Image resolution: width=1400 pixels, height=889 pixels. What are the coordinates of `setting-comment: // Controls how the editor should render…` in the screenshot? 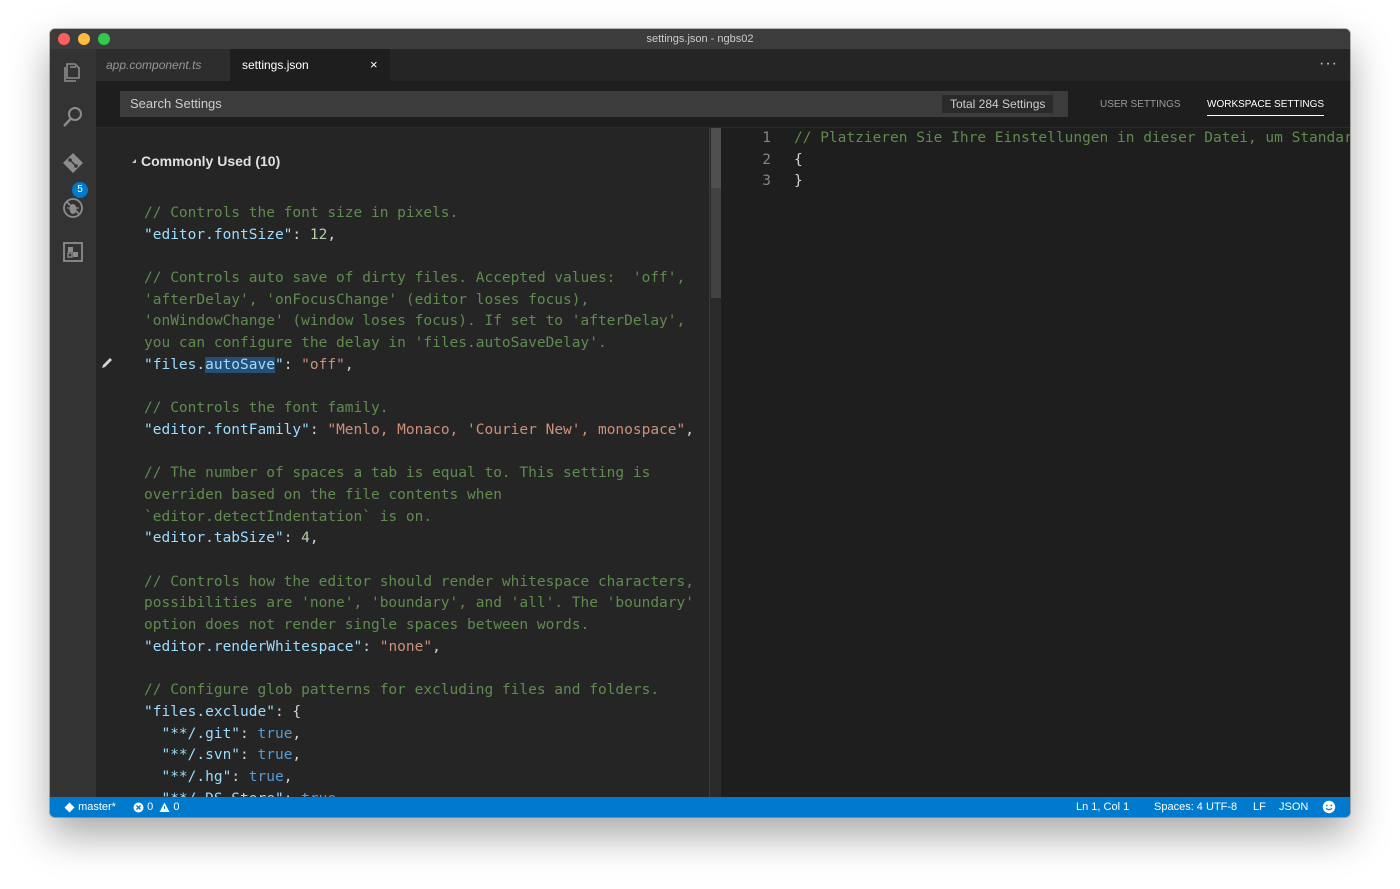 It's located at (419, 581).